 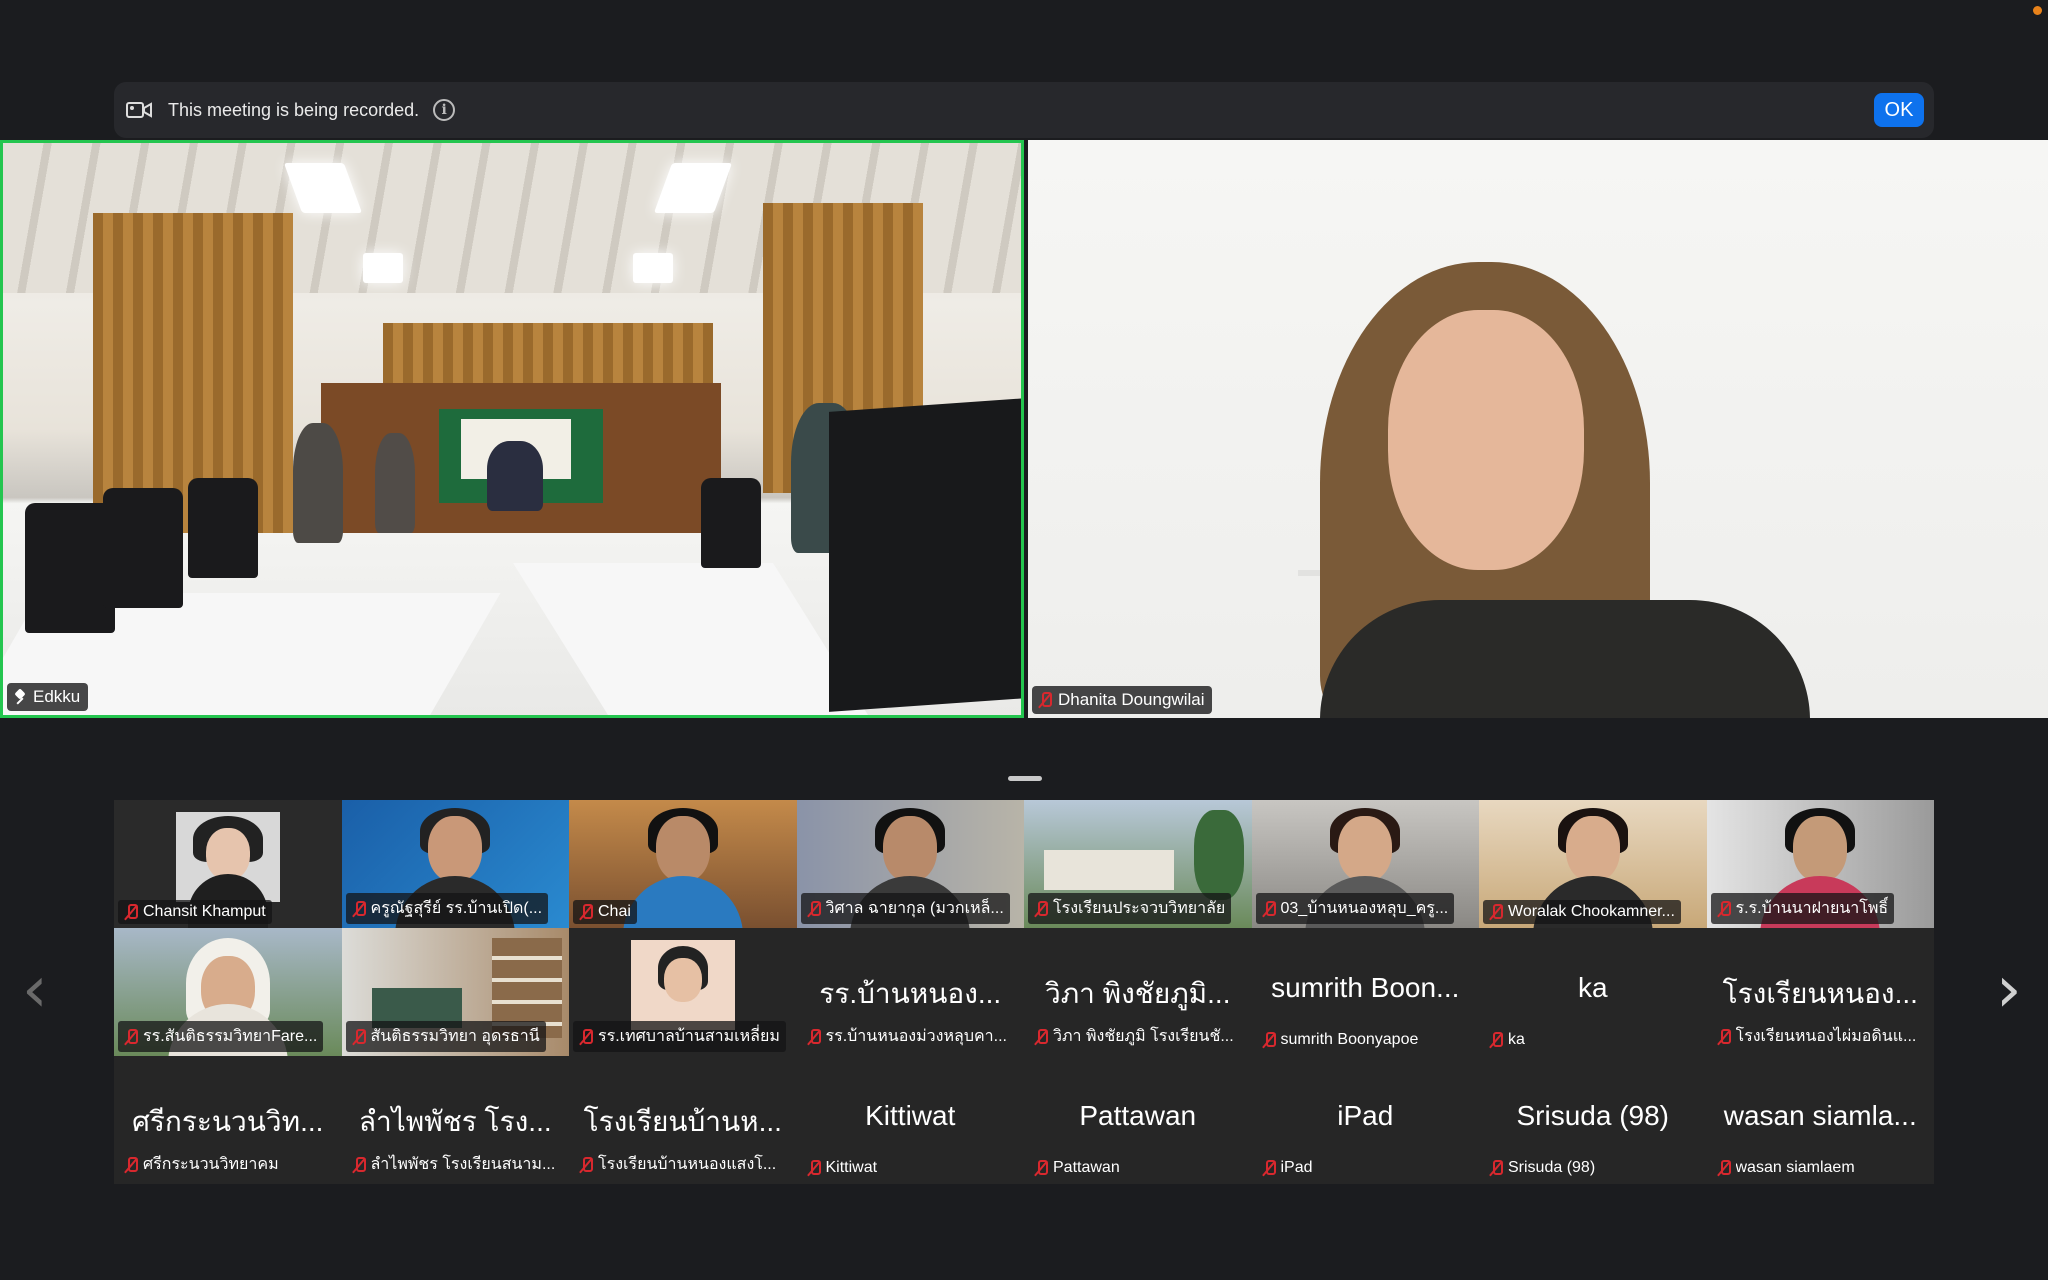 I want to click on participant-tile: wasan siamla... wasan siamlaem, so click(x=1820, y=1120).